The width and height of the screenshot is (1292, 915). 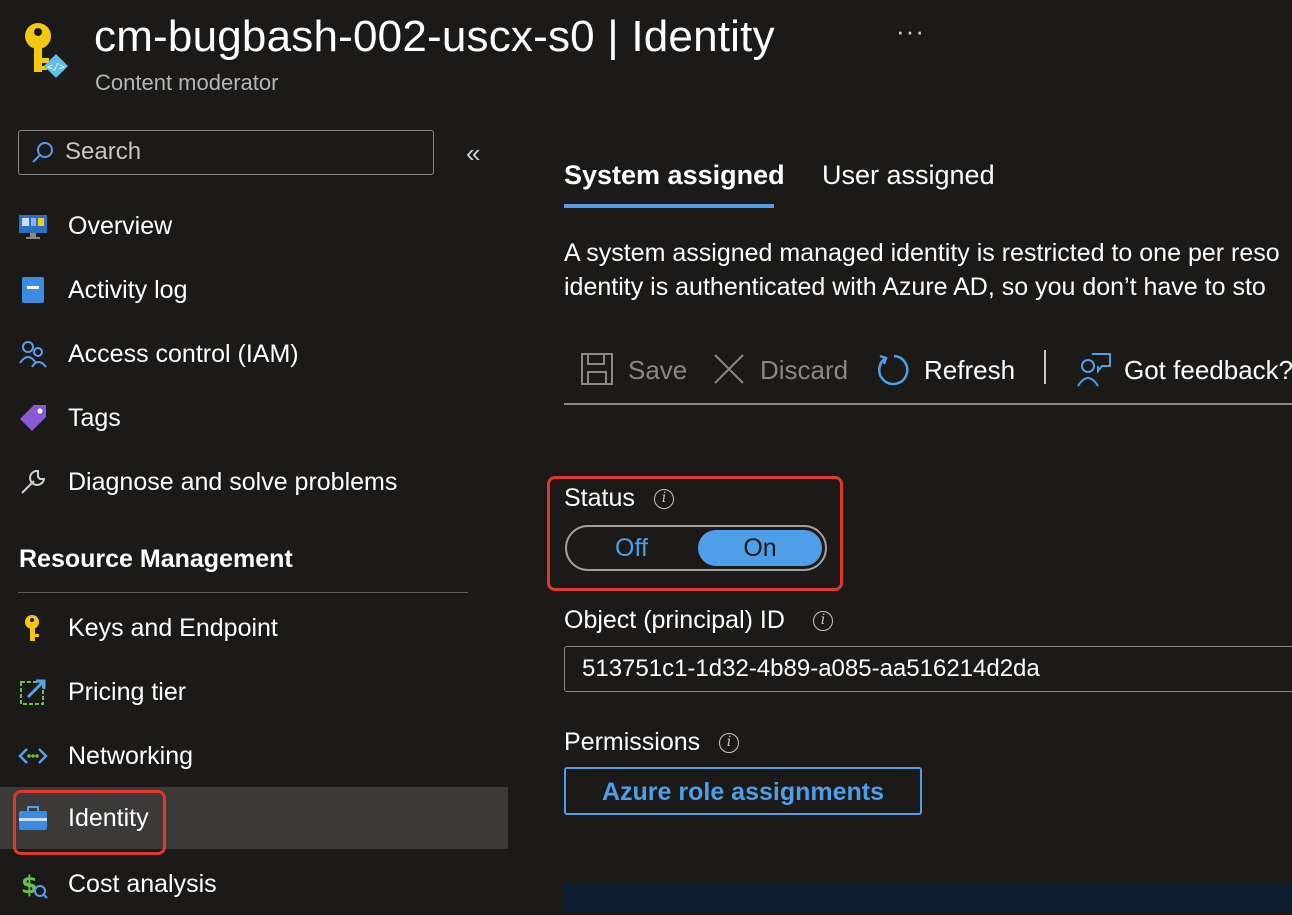 What do you see at coordinates (94, 418) in the screenshot?
I see `sidebar-item-label: Tags` at bounding box center [94, 418].